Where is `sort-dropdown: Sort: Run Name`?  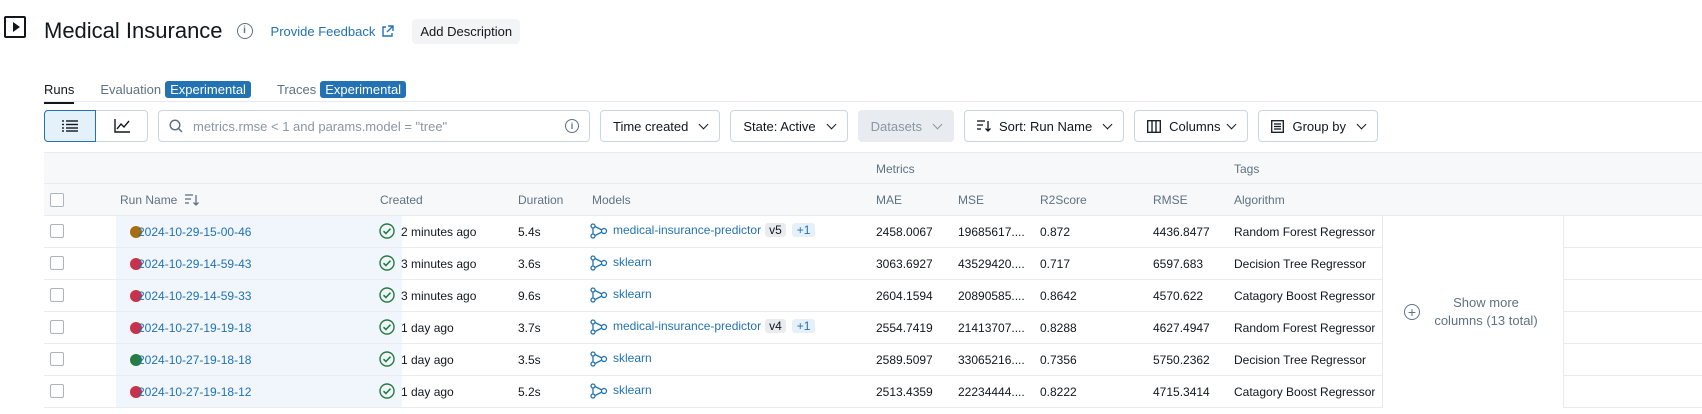
sort-dropdown: Sort: Run Name is located at coordinates (1044, 126).